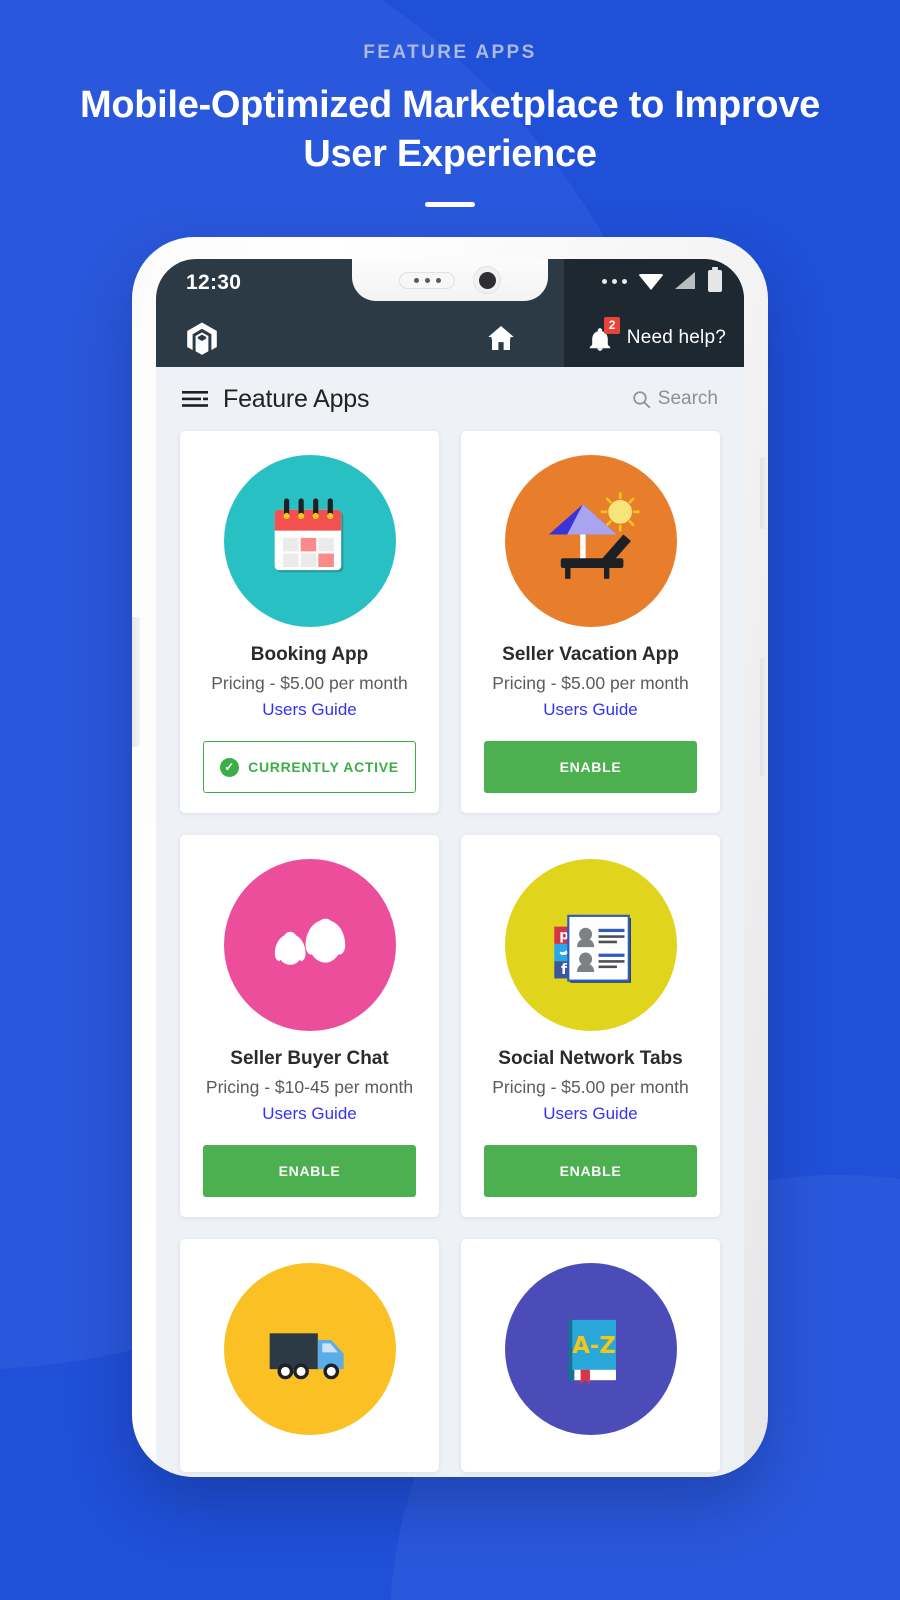 This screenshot has height=1600, width=900. I want to click on search-button: Search, so click(675, 399).